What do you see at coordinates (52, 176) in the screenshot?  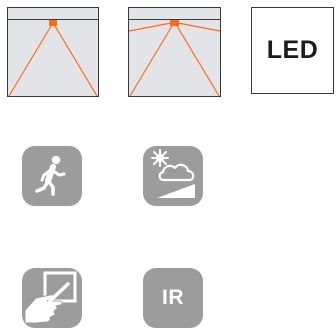 I see `motion-walking-icon` at bounding box center [52, 176].